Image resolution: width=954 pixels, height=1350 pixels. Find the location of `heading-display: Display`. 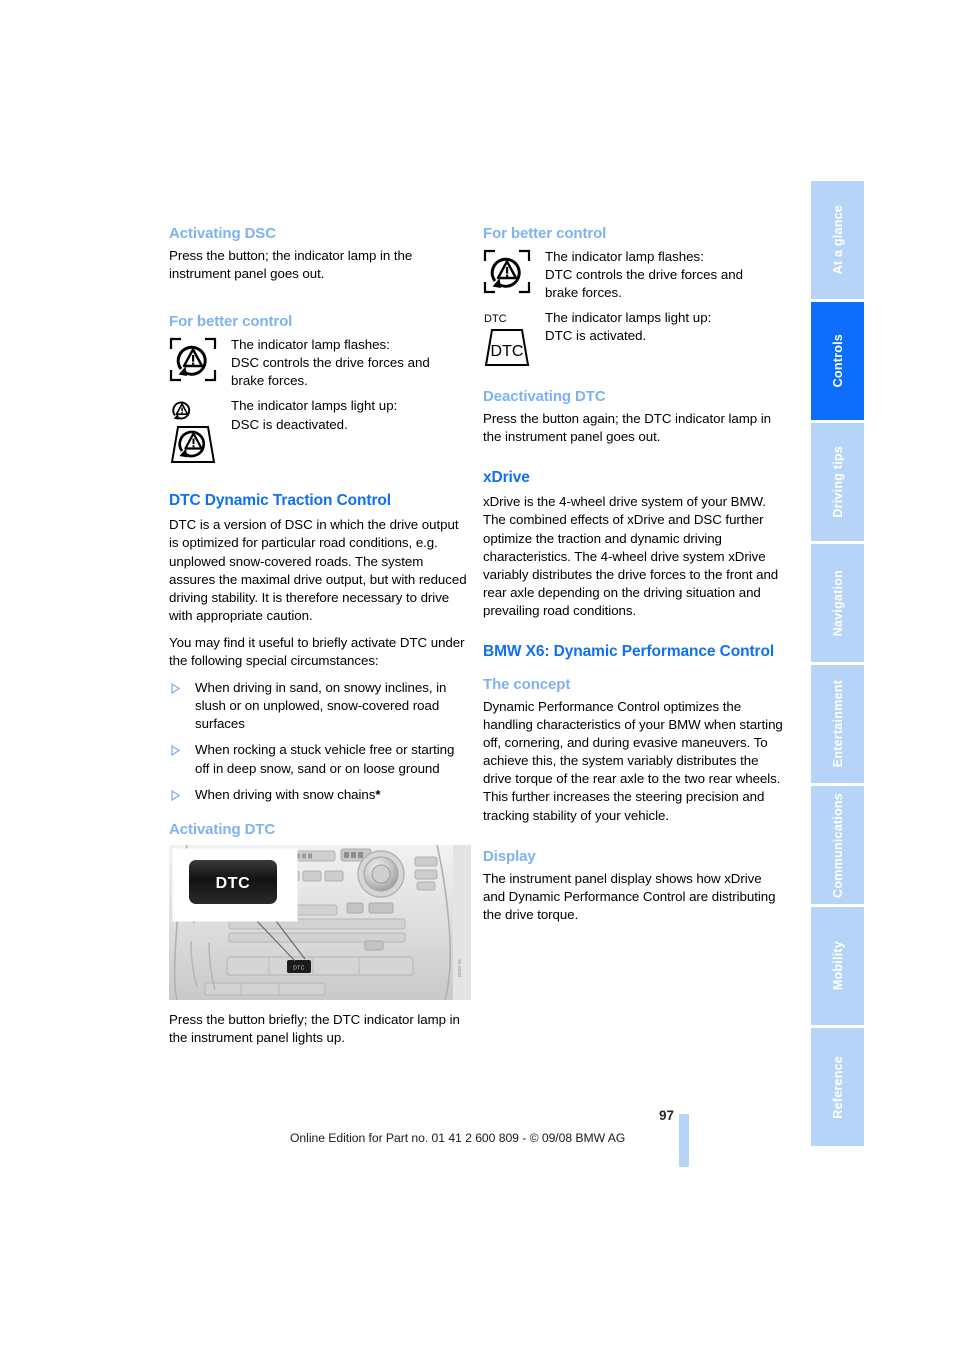

heading-display: Display is located at coordinates (509, 856).